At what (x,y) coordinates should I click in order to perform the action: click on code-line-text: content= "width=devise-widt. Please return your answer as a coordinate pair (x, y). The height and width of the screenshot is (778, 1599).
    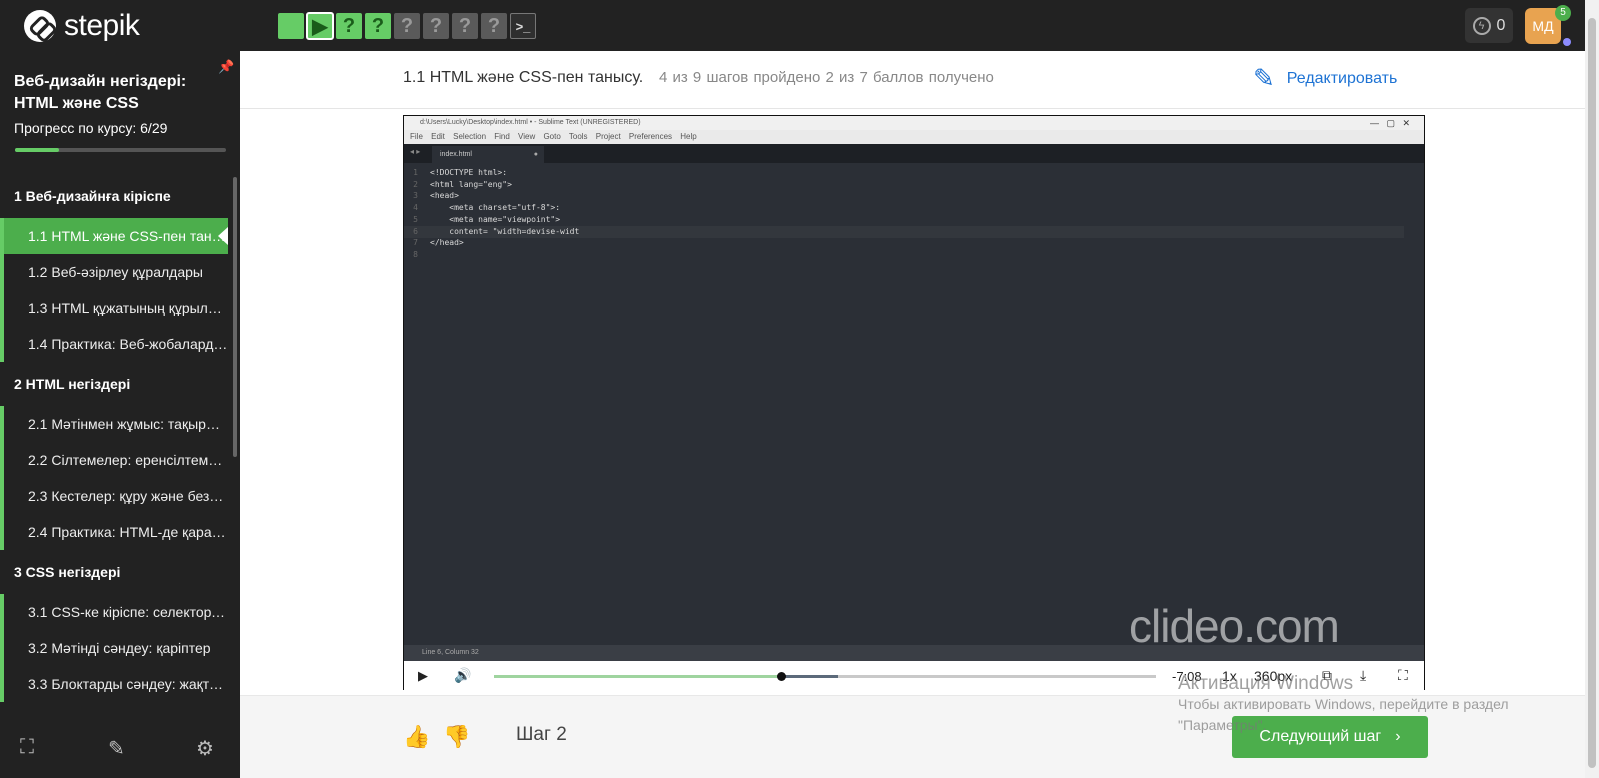
    Looking at the image, I should click on (505, 231).